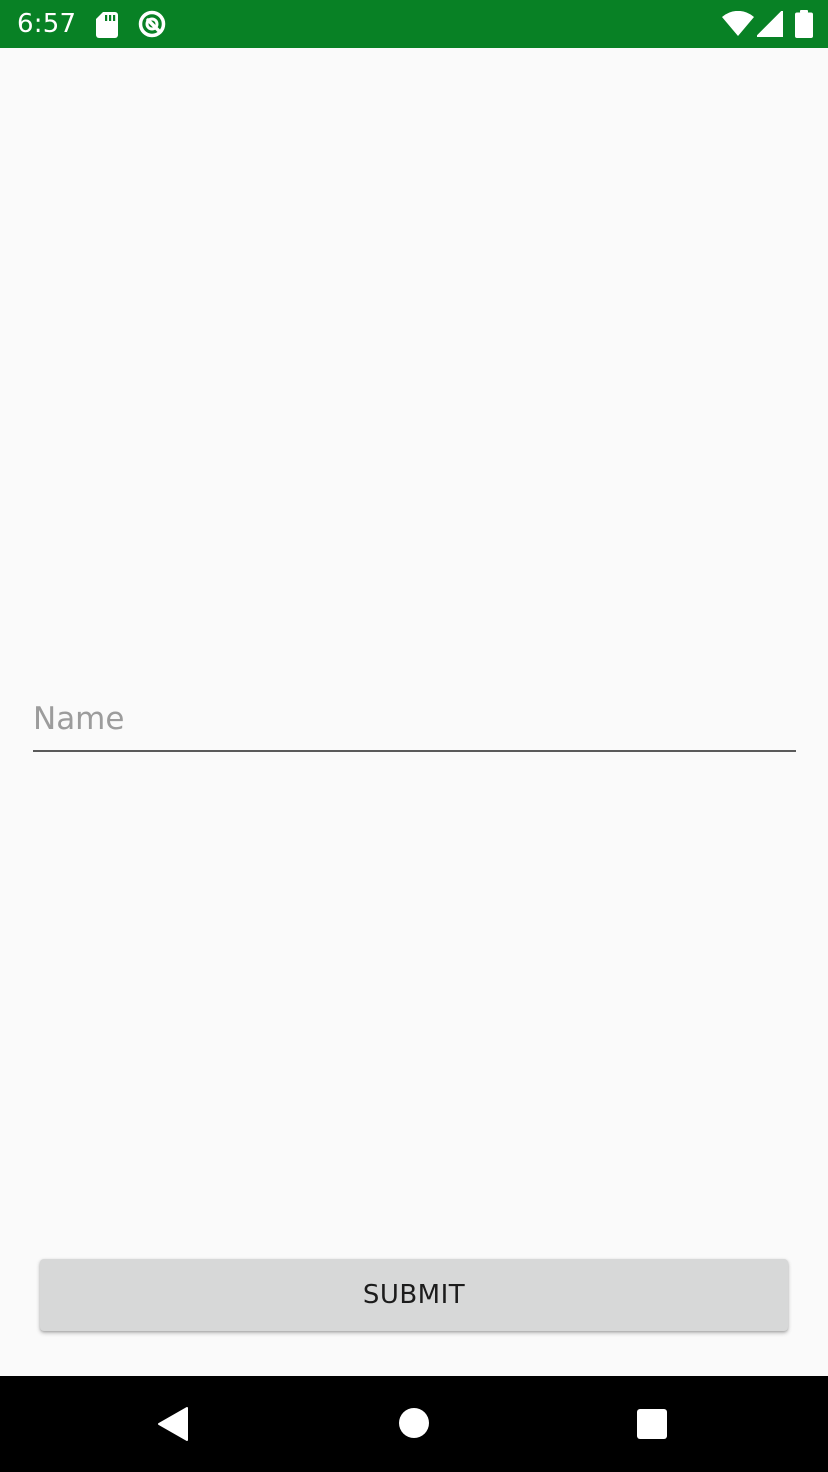 The image size is (828, 1472). Describe the element at coordinates (770, 24) in the screenshot. I see `cell-signal-icon` at that location.